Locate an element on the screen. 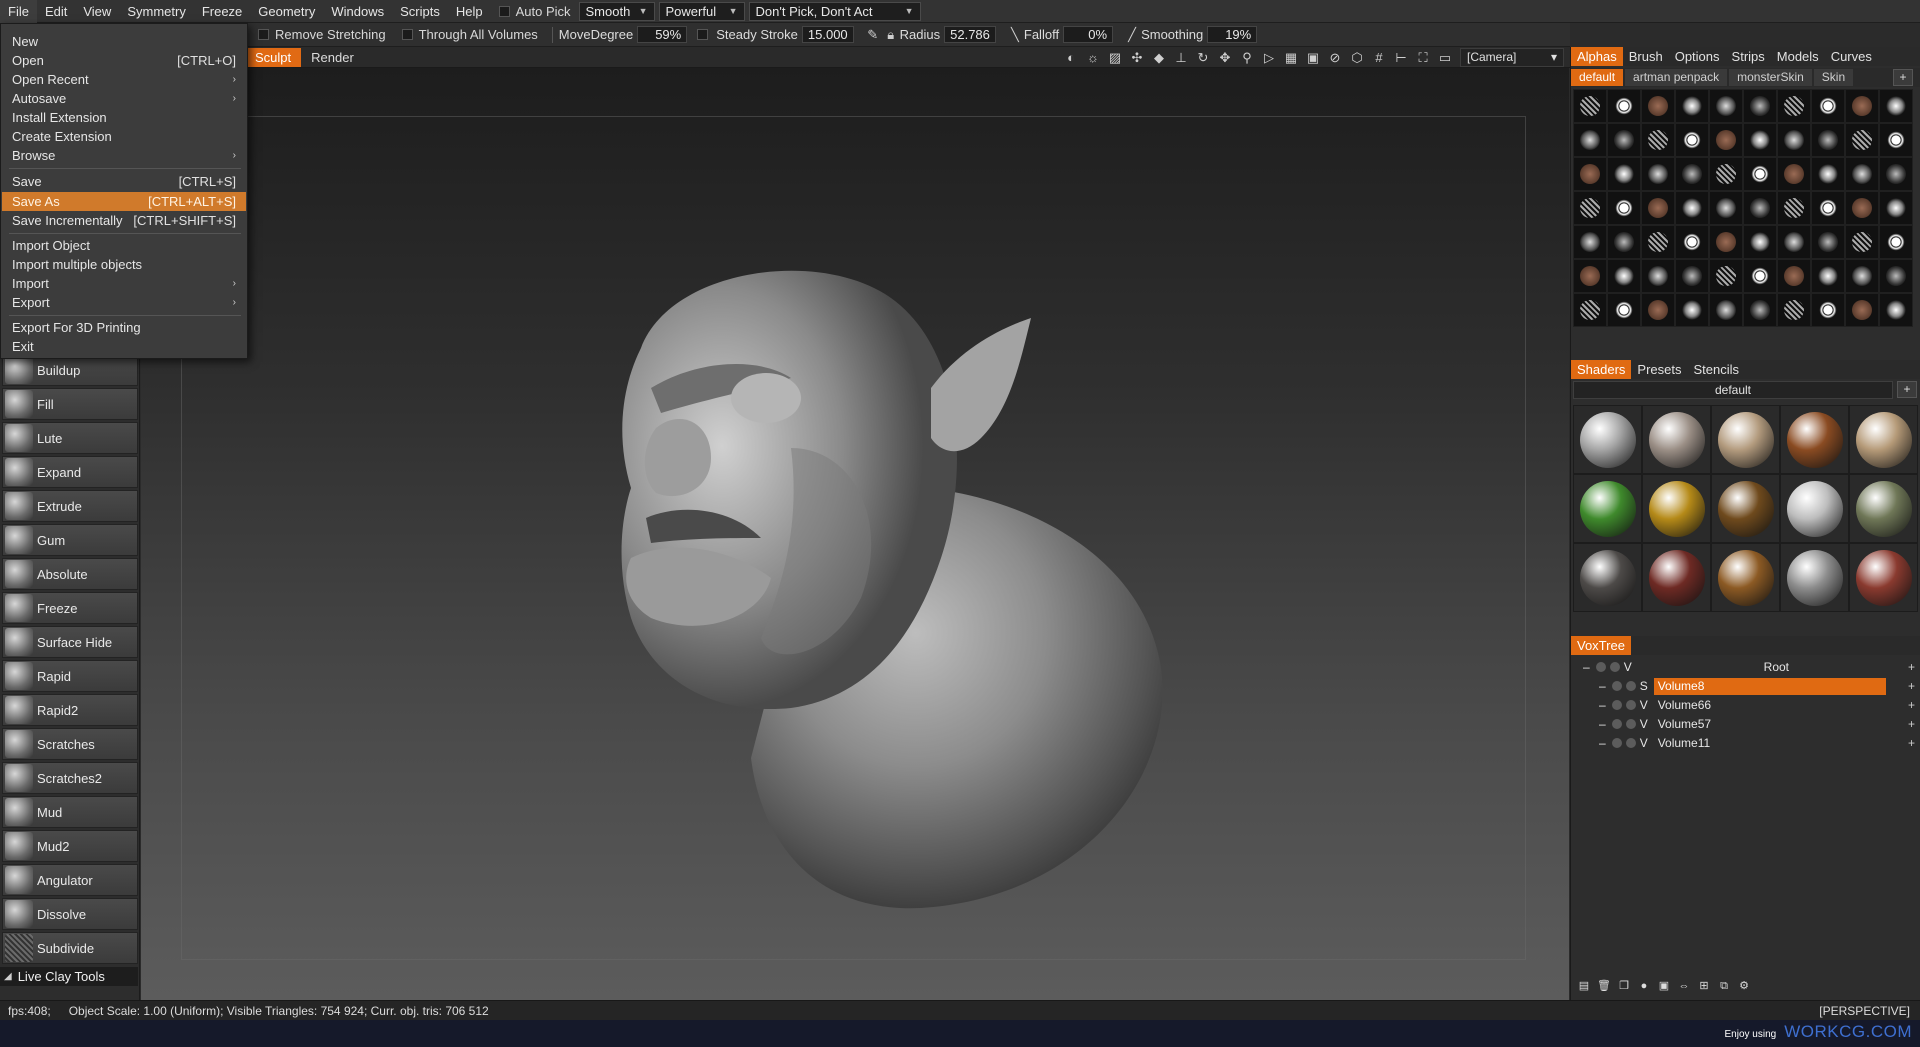 The image size is (1920, 1047). menu-item-save-as: Save As [CTRL+ALT+S] is located at coordinates (124, 201).